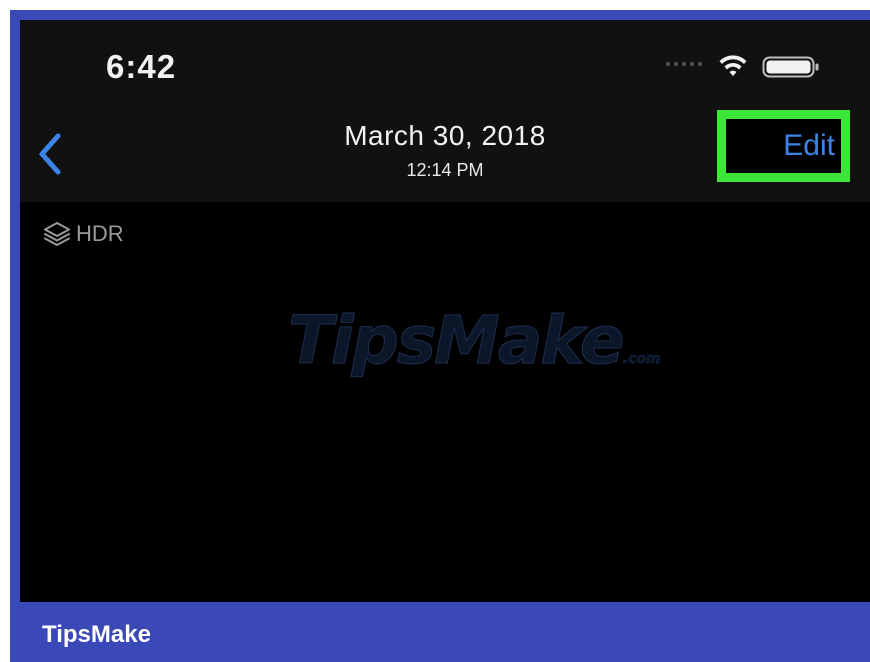 The image size is (870, 662). What do you see at coordinates (57, 234) in the screenshot?
I see `layers-icon` at bounding box center [57, 234].